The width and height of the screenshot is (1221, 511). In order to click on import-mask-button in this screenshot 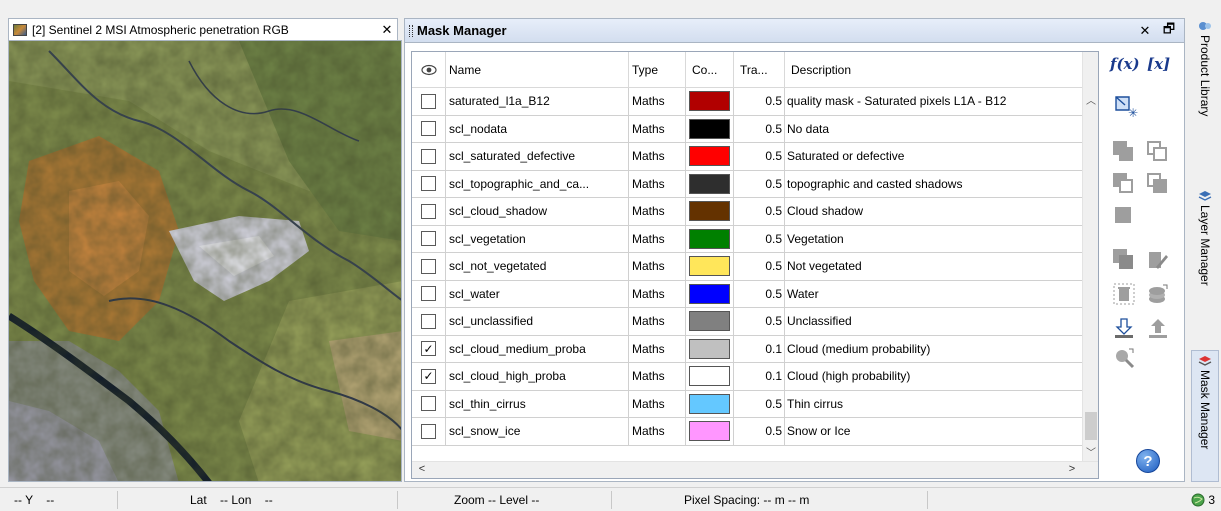, I will do `click(1124, 328)`.